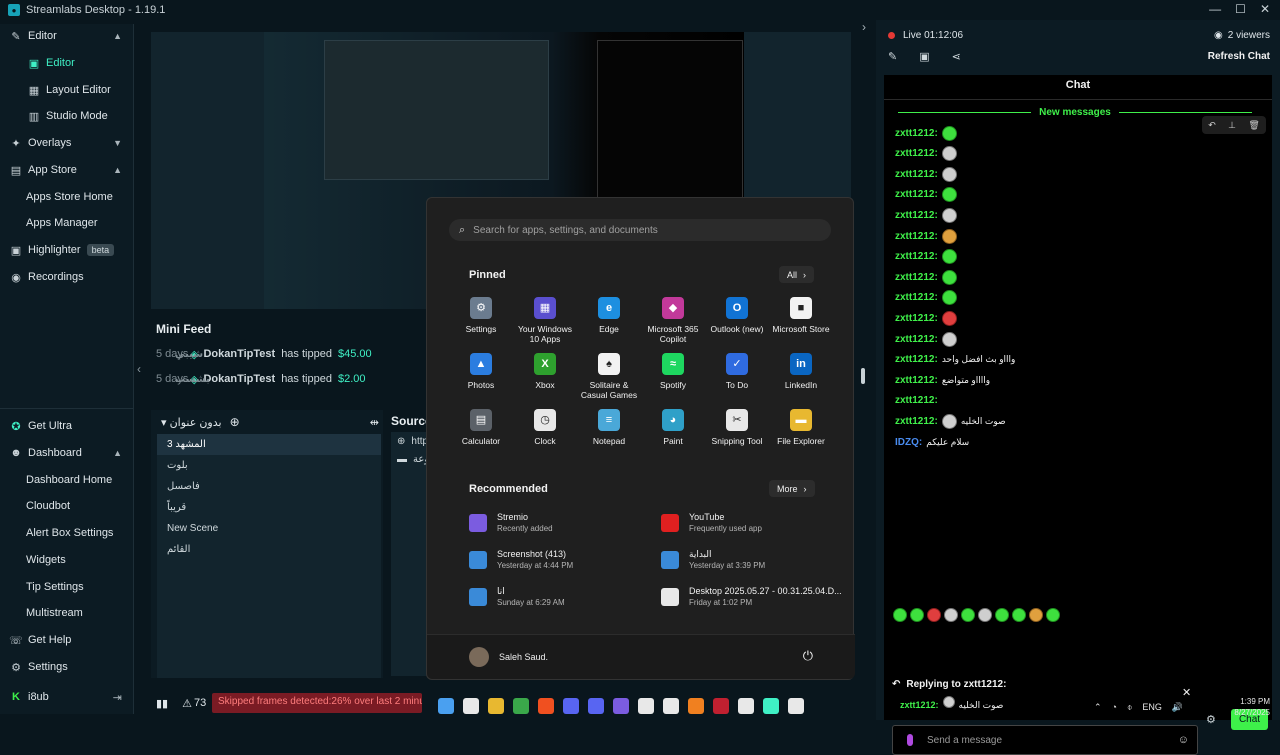 This screenshot has height=755, width=1280. I want to click on pinned-app-9: ≈ Spotify, so click(673, 371).